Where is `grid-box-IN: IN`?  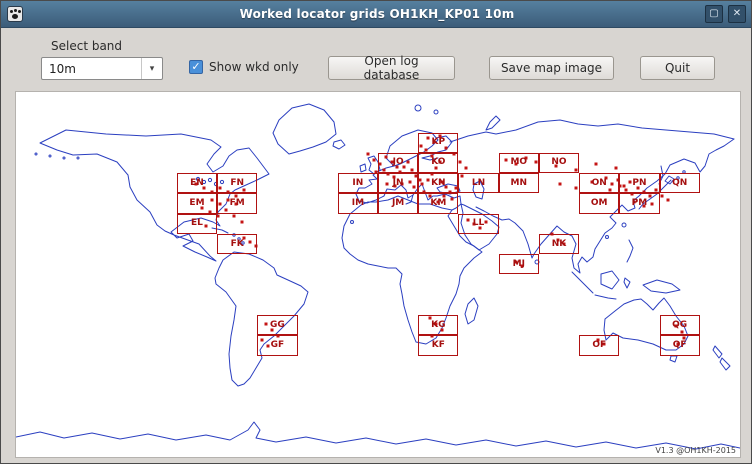
grid-box-IN: IN is located at coordinates (357, 183).